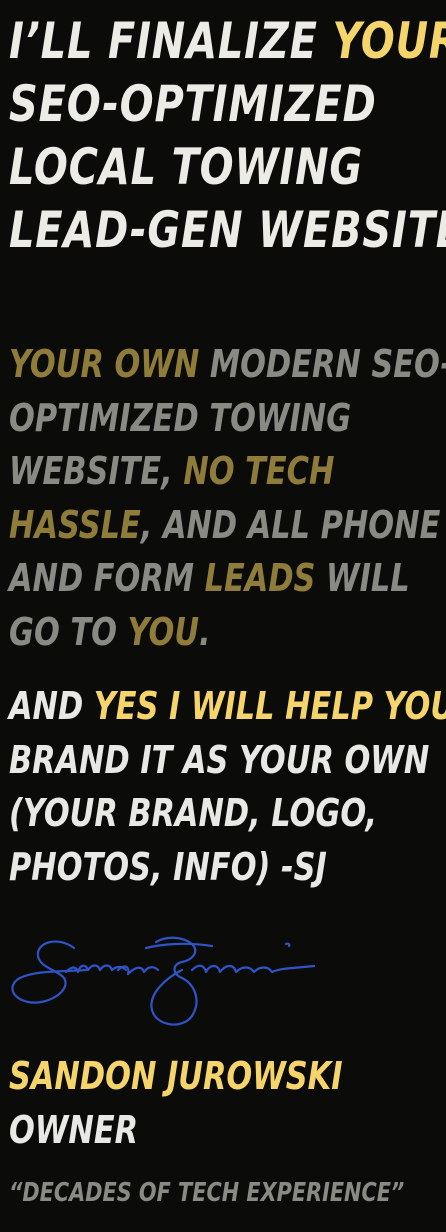 This screenshot has height=1232, width=446. What do you see at coordinates (362, 578) in the screenshot?
I see `offer-text: WILL` at bounding box center [362, 578].